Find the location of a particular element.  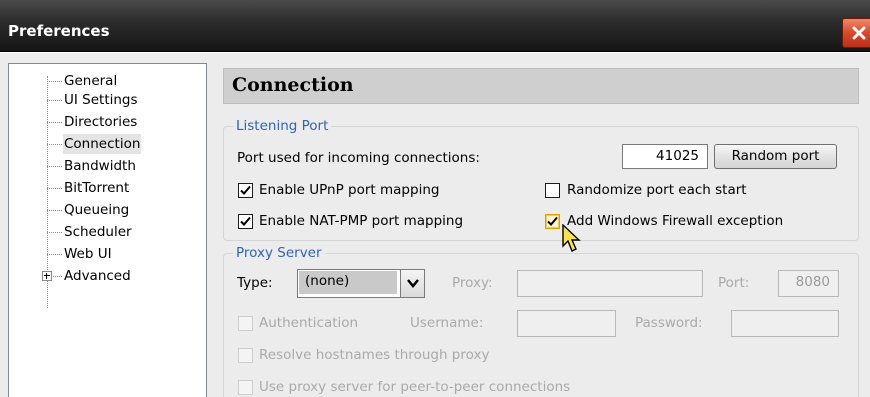

proxy-host-input is located at coordinates (610, 283).